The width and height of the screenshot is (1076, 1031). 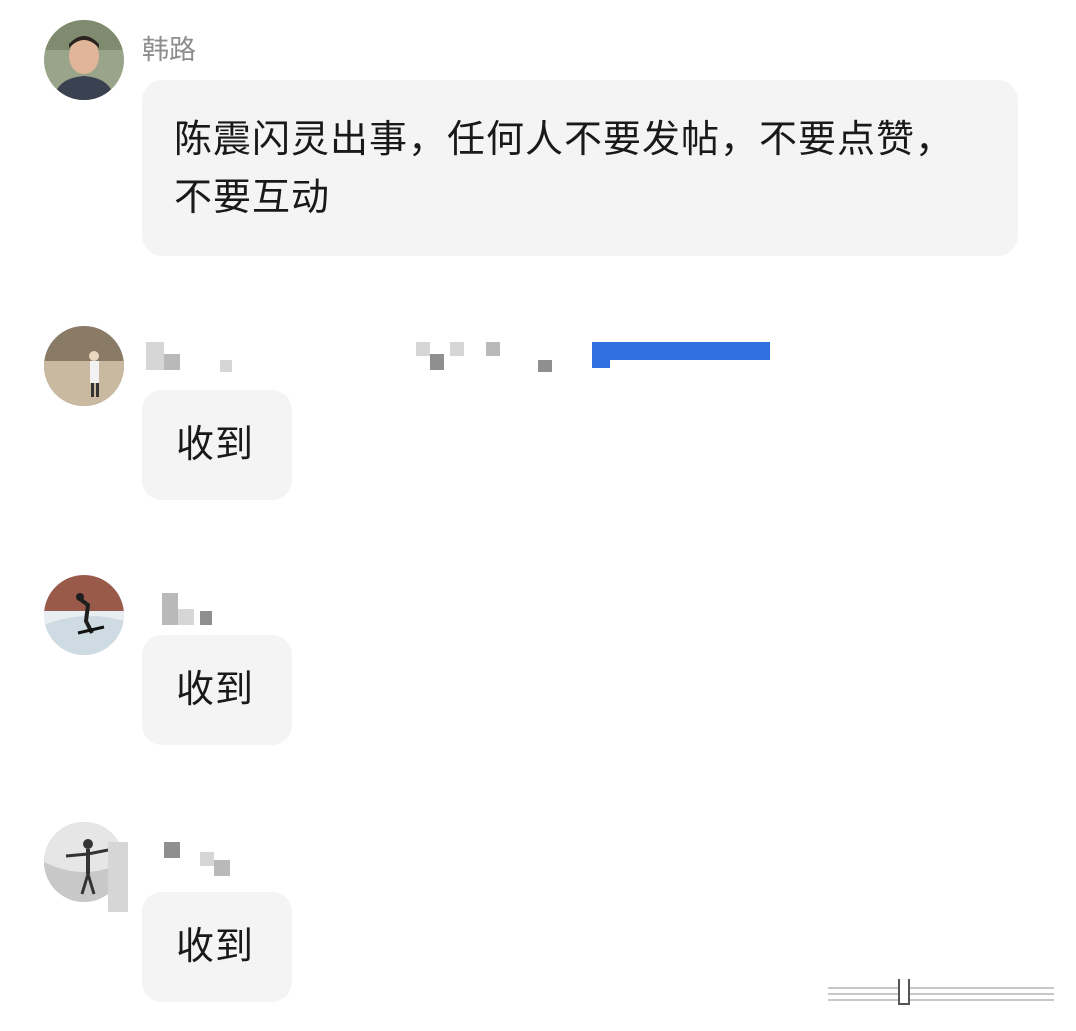 What do you see at coordinates (580, 168) in the screenshot?
I see `message-bubble: 陈震闪灵出事，任何人不要发帖，不要点赞，不要互动` at bounding box center [580, 168].